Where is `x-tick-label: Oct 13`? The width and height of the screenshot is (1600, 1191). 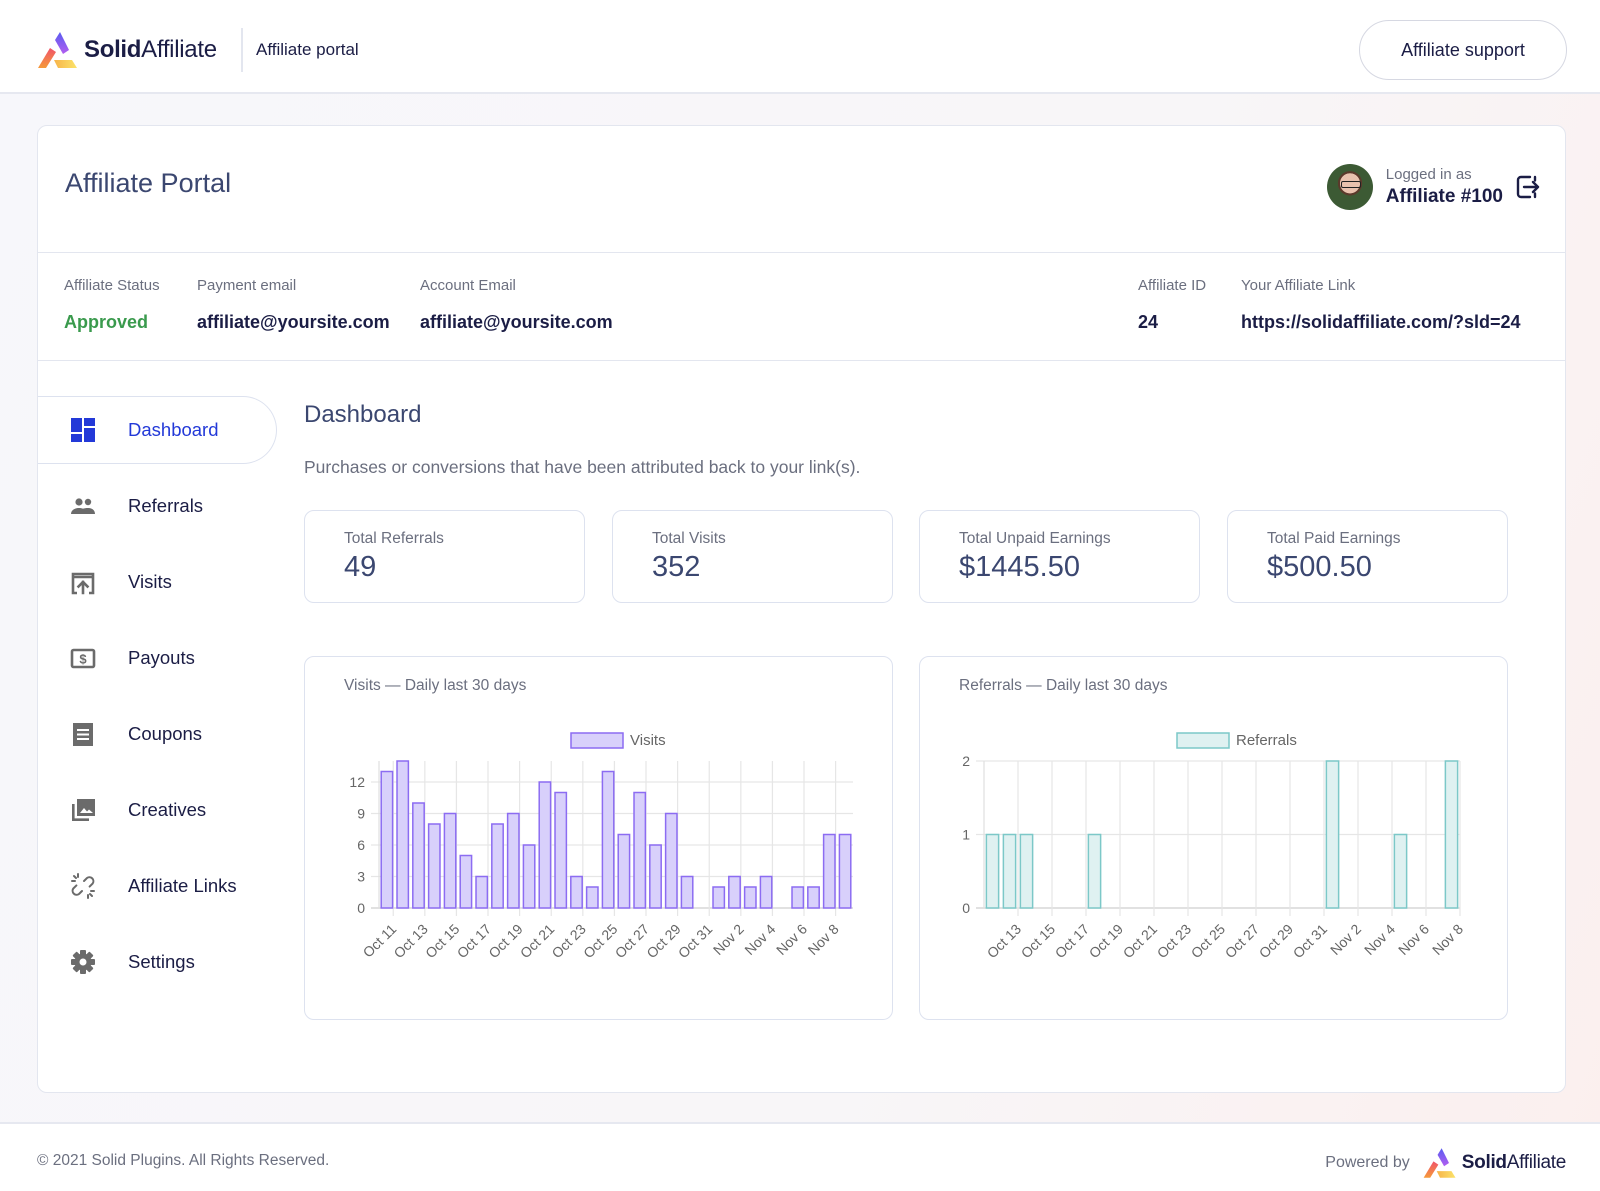 x-tick-label: Oct 13 is located at coordinates (410, 941).